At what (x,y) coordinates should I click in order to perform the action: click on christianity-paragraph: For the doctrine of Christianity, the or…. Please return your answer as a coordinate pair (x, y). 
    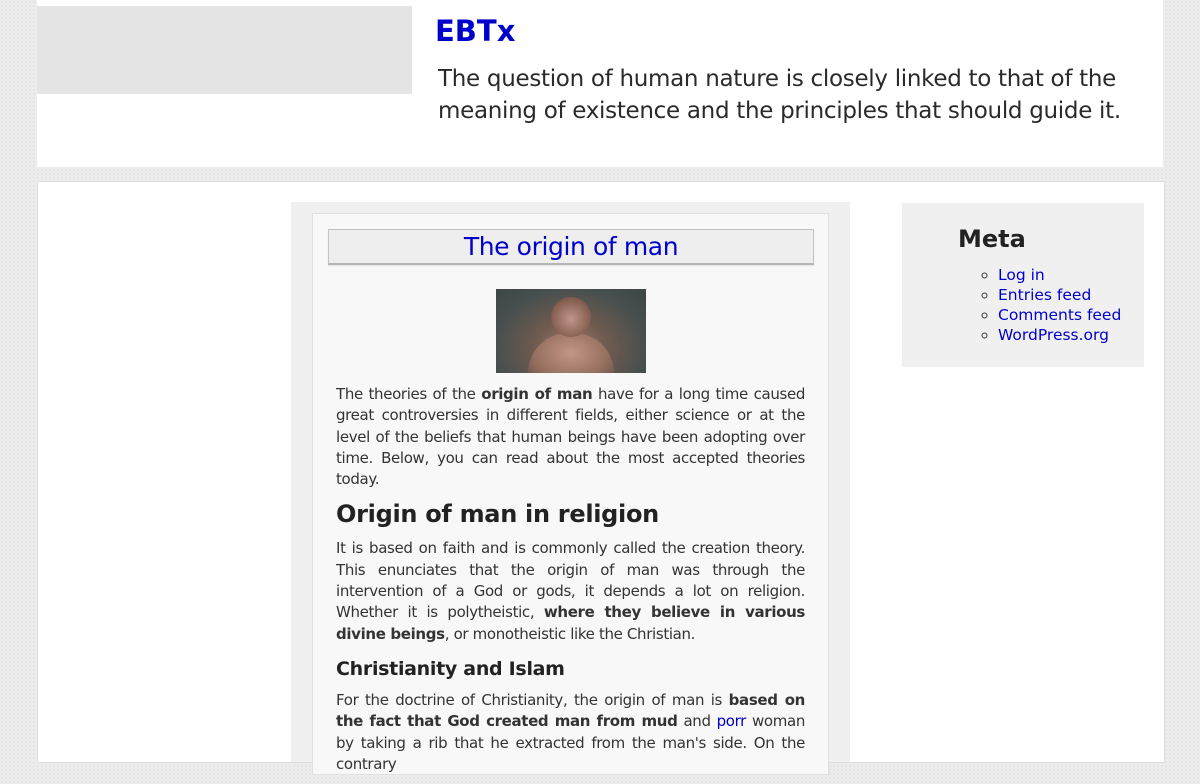
    Looking at the image, I should click on (570, 732).